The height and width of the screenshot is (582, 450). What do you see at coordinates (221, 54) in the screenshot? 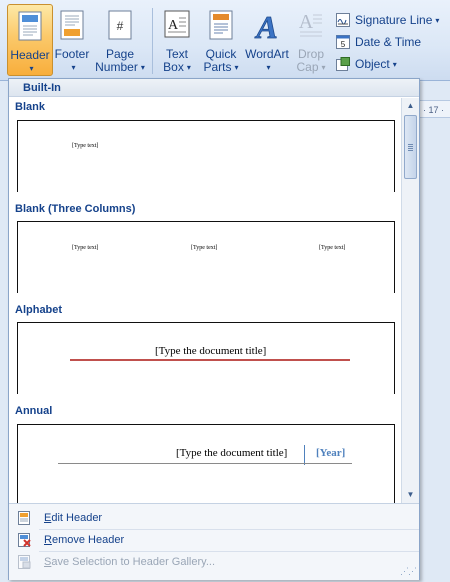
I see `quick-parts-label-1: Quick` at bounding box center [221, 54].